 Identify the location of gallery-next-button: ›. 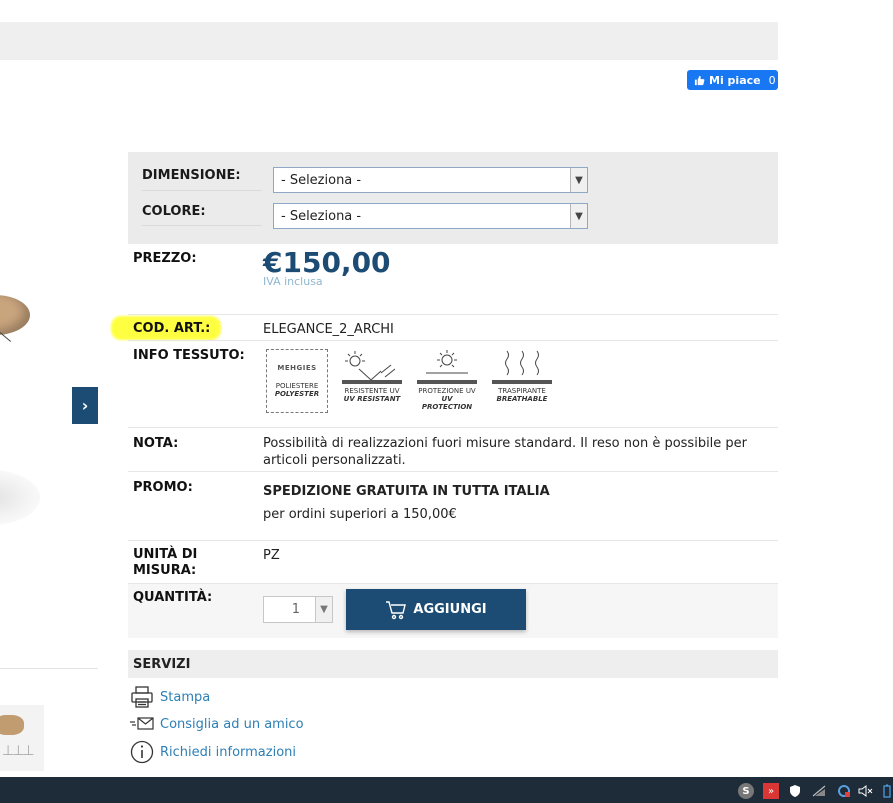
(85, 405).